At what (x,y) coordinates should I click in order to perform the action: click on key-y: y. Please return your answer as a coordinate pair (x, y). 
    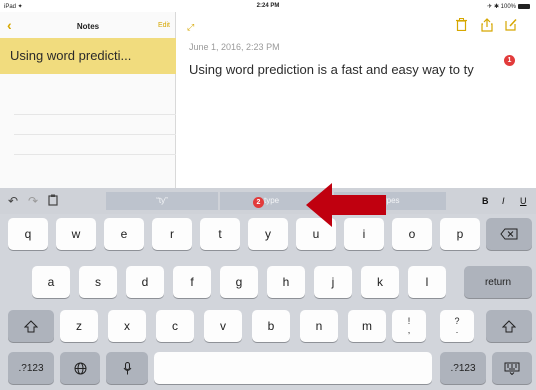
    Looking at the image, I should click on (268, 234).